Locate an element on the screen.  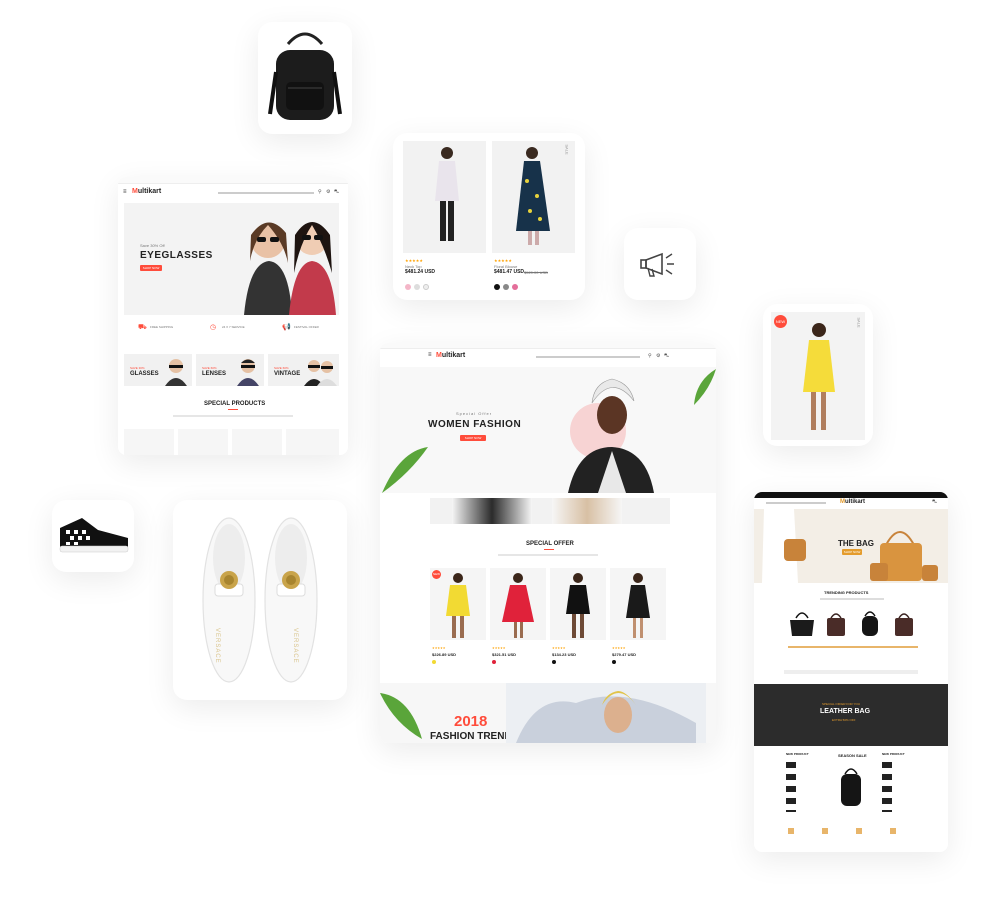
sale-title: SEASON SALE is located at coordinates (852, 755).